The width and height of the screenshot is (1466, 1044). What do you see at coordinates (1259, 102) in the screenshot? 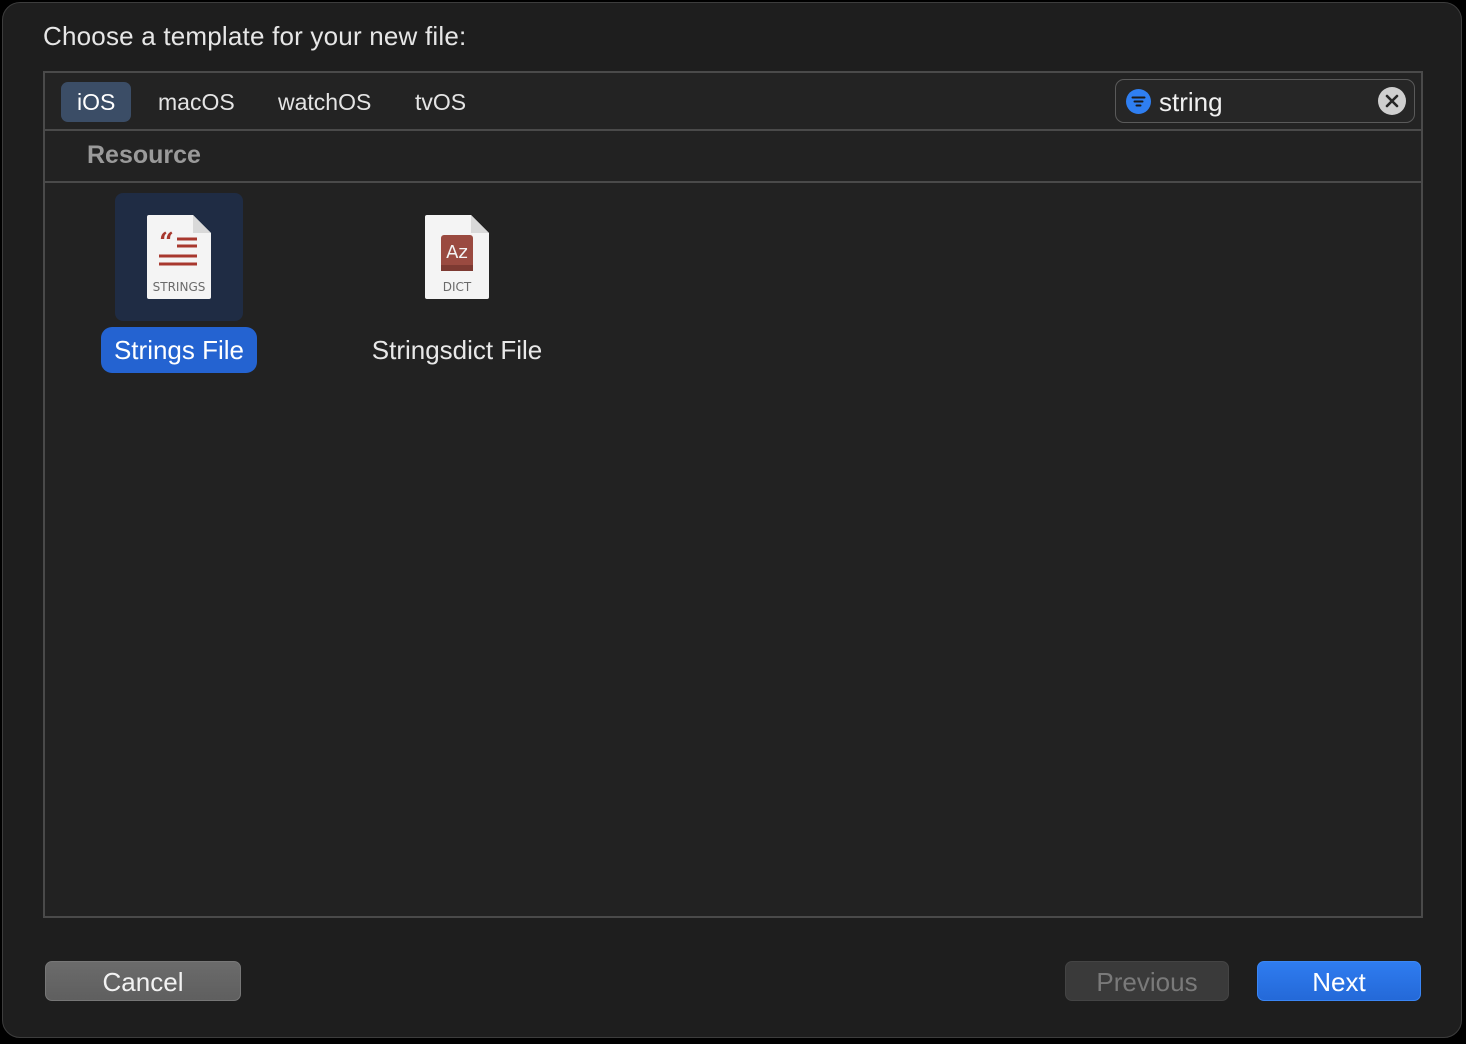
I see `search-input: string` at bounding box center [1259, 102].